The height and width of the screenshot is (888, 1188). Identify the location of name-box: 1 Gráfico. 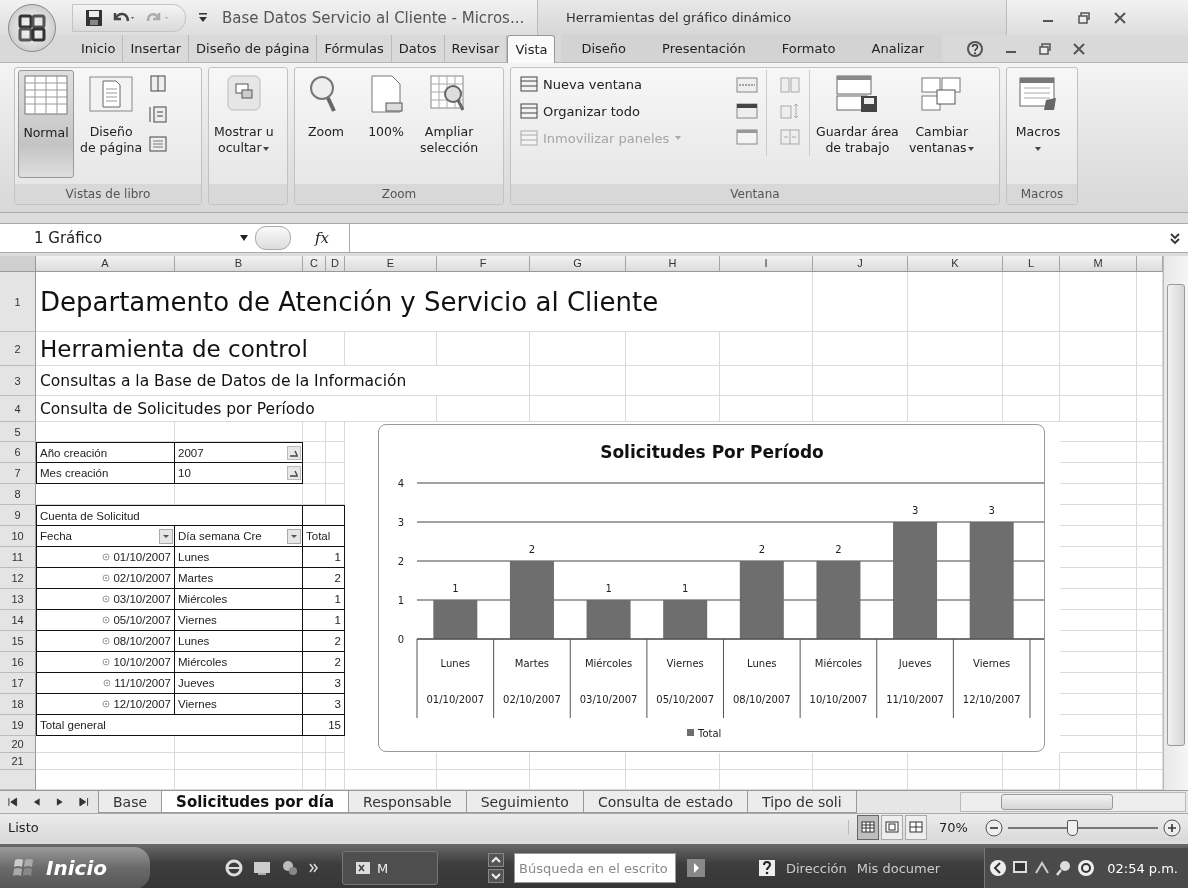
(144, 238).